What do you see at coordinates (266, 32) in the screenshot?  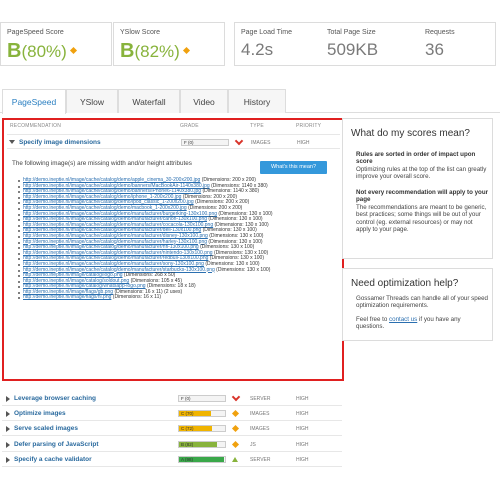 I see `load-time-label: Page Load Time` at bounding box center [266, 32].